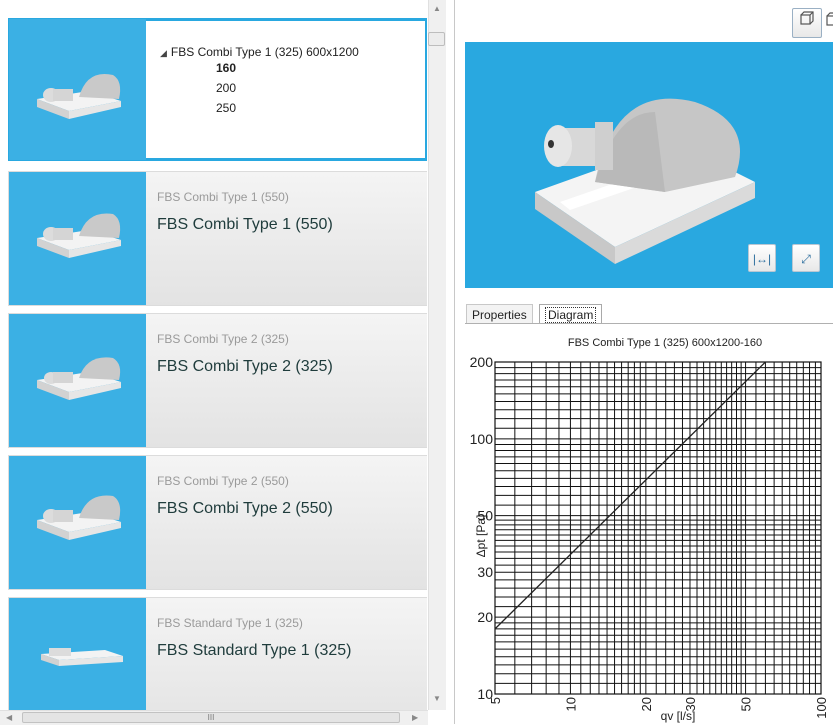 This screenshot has height=728, width=833. Describe the element at coordinates (482, 439) in the screenshot. I see `y-tick-label: 100` at that location.